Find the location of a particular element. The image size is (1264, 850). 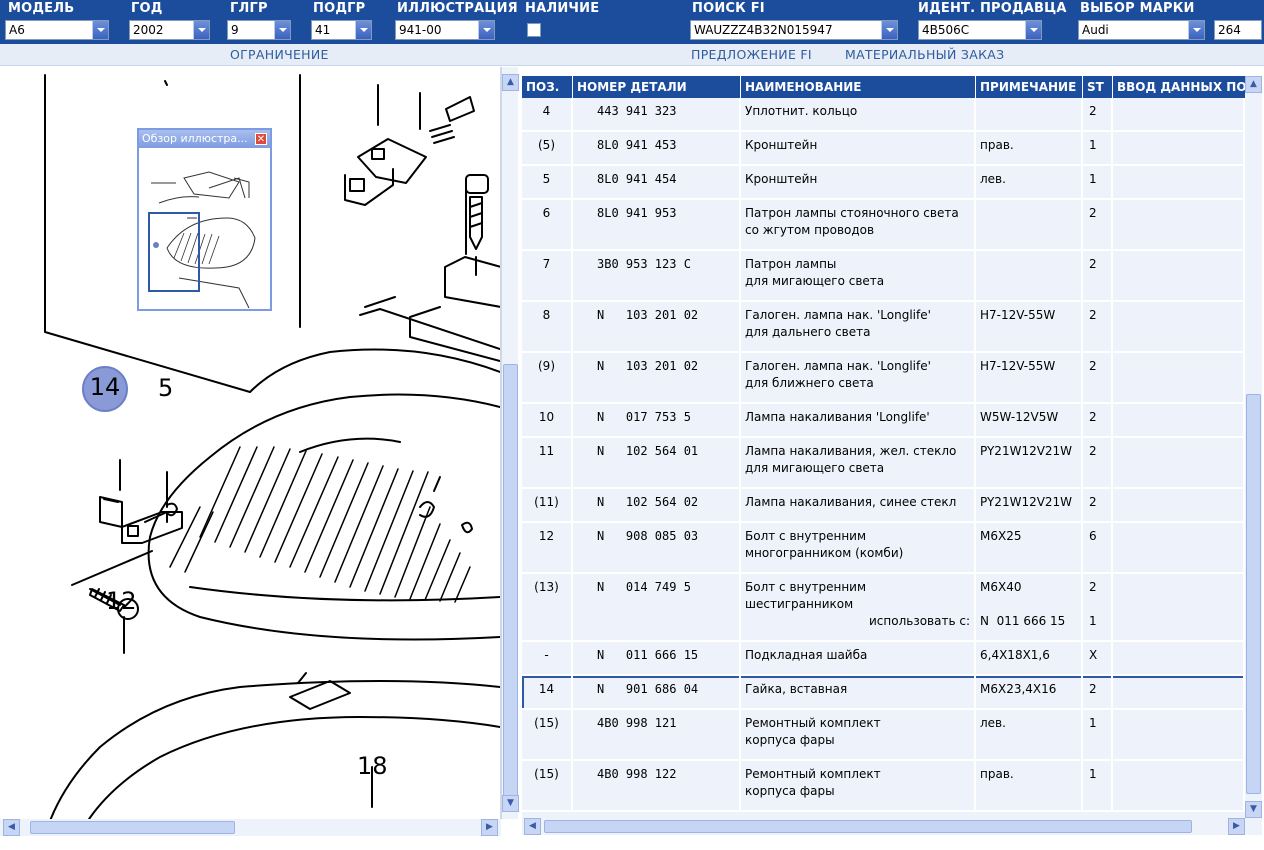

illustration-vertical-scrollbar: ▲ ▼ is located at coordinates (510, 443).